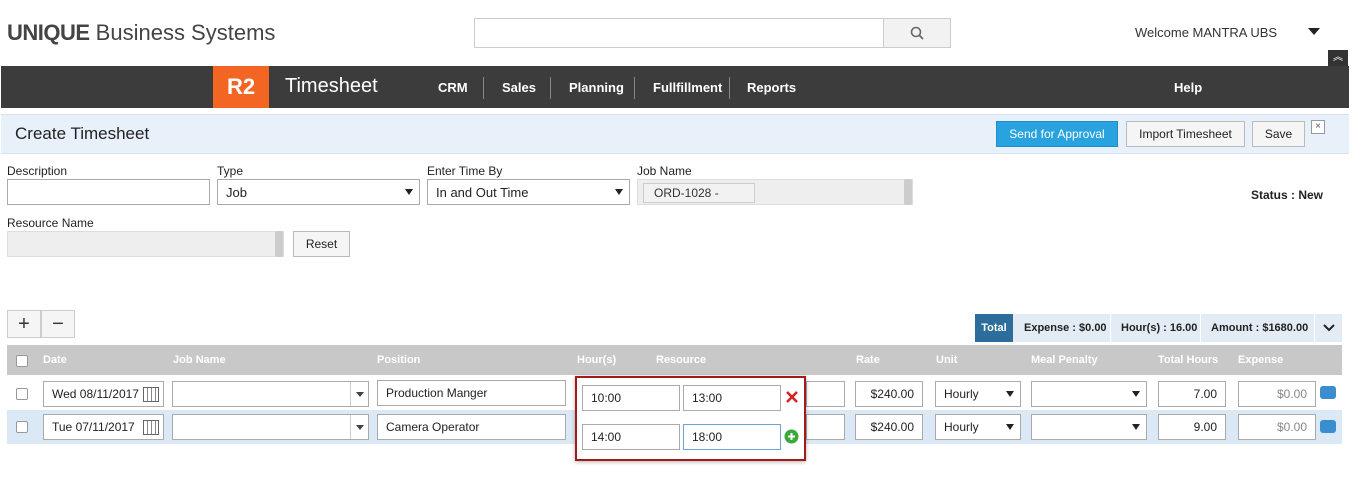 The width and height of the screenshot is (1368, 489). I want to click on time-in-input: 14:00, so click(631, 437).